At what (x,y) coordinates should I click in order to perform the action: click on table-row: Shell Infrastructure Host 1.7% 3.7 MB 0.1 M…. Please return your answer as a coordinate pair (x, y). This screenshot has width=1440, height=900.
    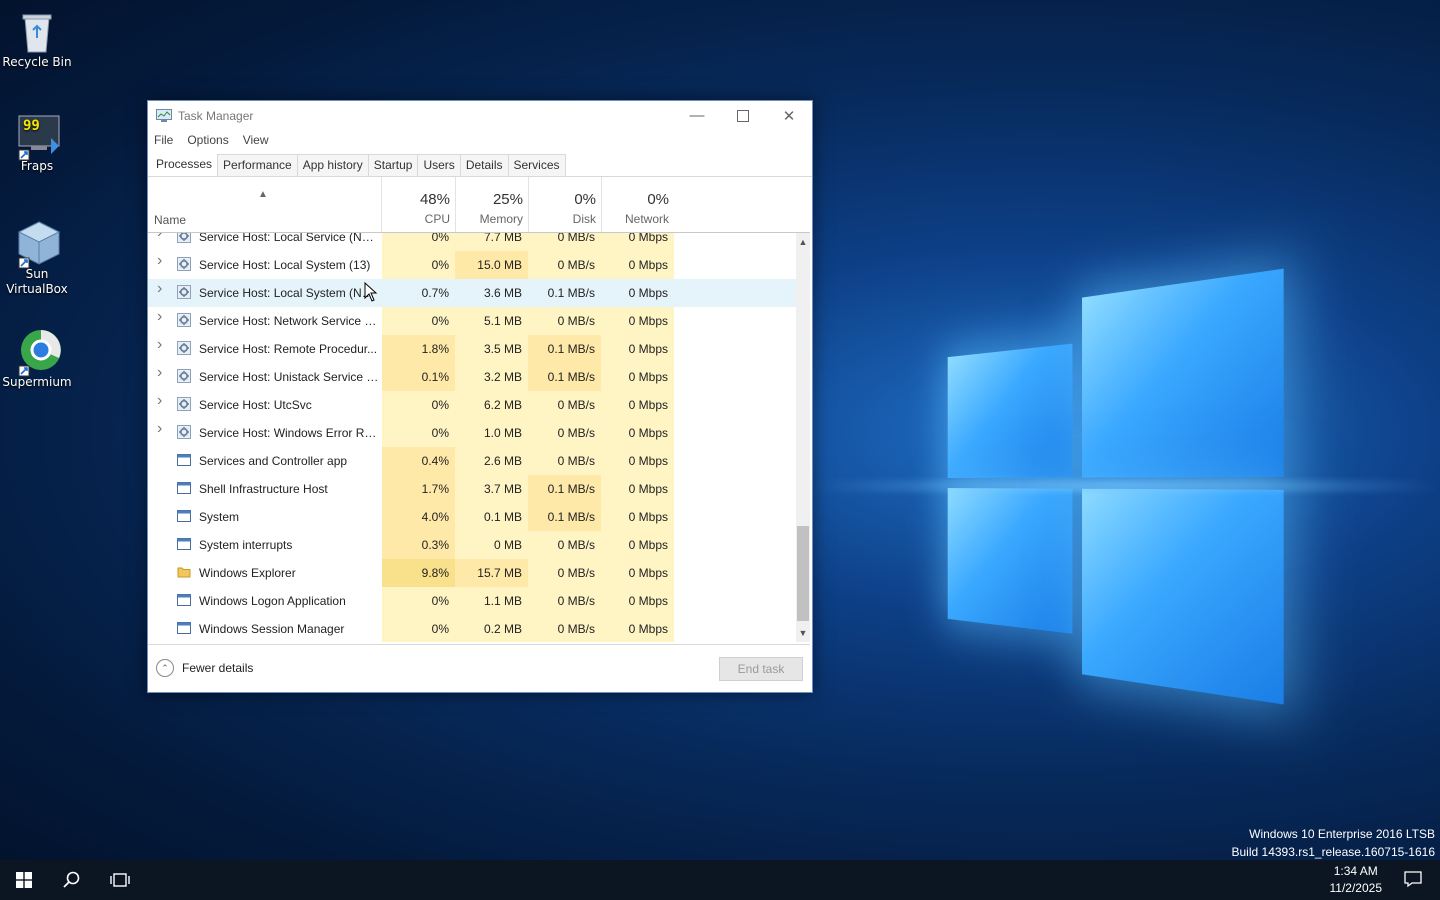
    Looking at the image, I should click on (472, 489).